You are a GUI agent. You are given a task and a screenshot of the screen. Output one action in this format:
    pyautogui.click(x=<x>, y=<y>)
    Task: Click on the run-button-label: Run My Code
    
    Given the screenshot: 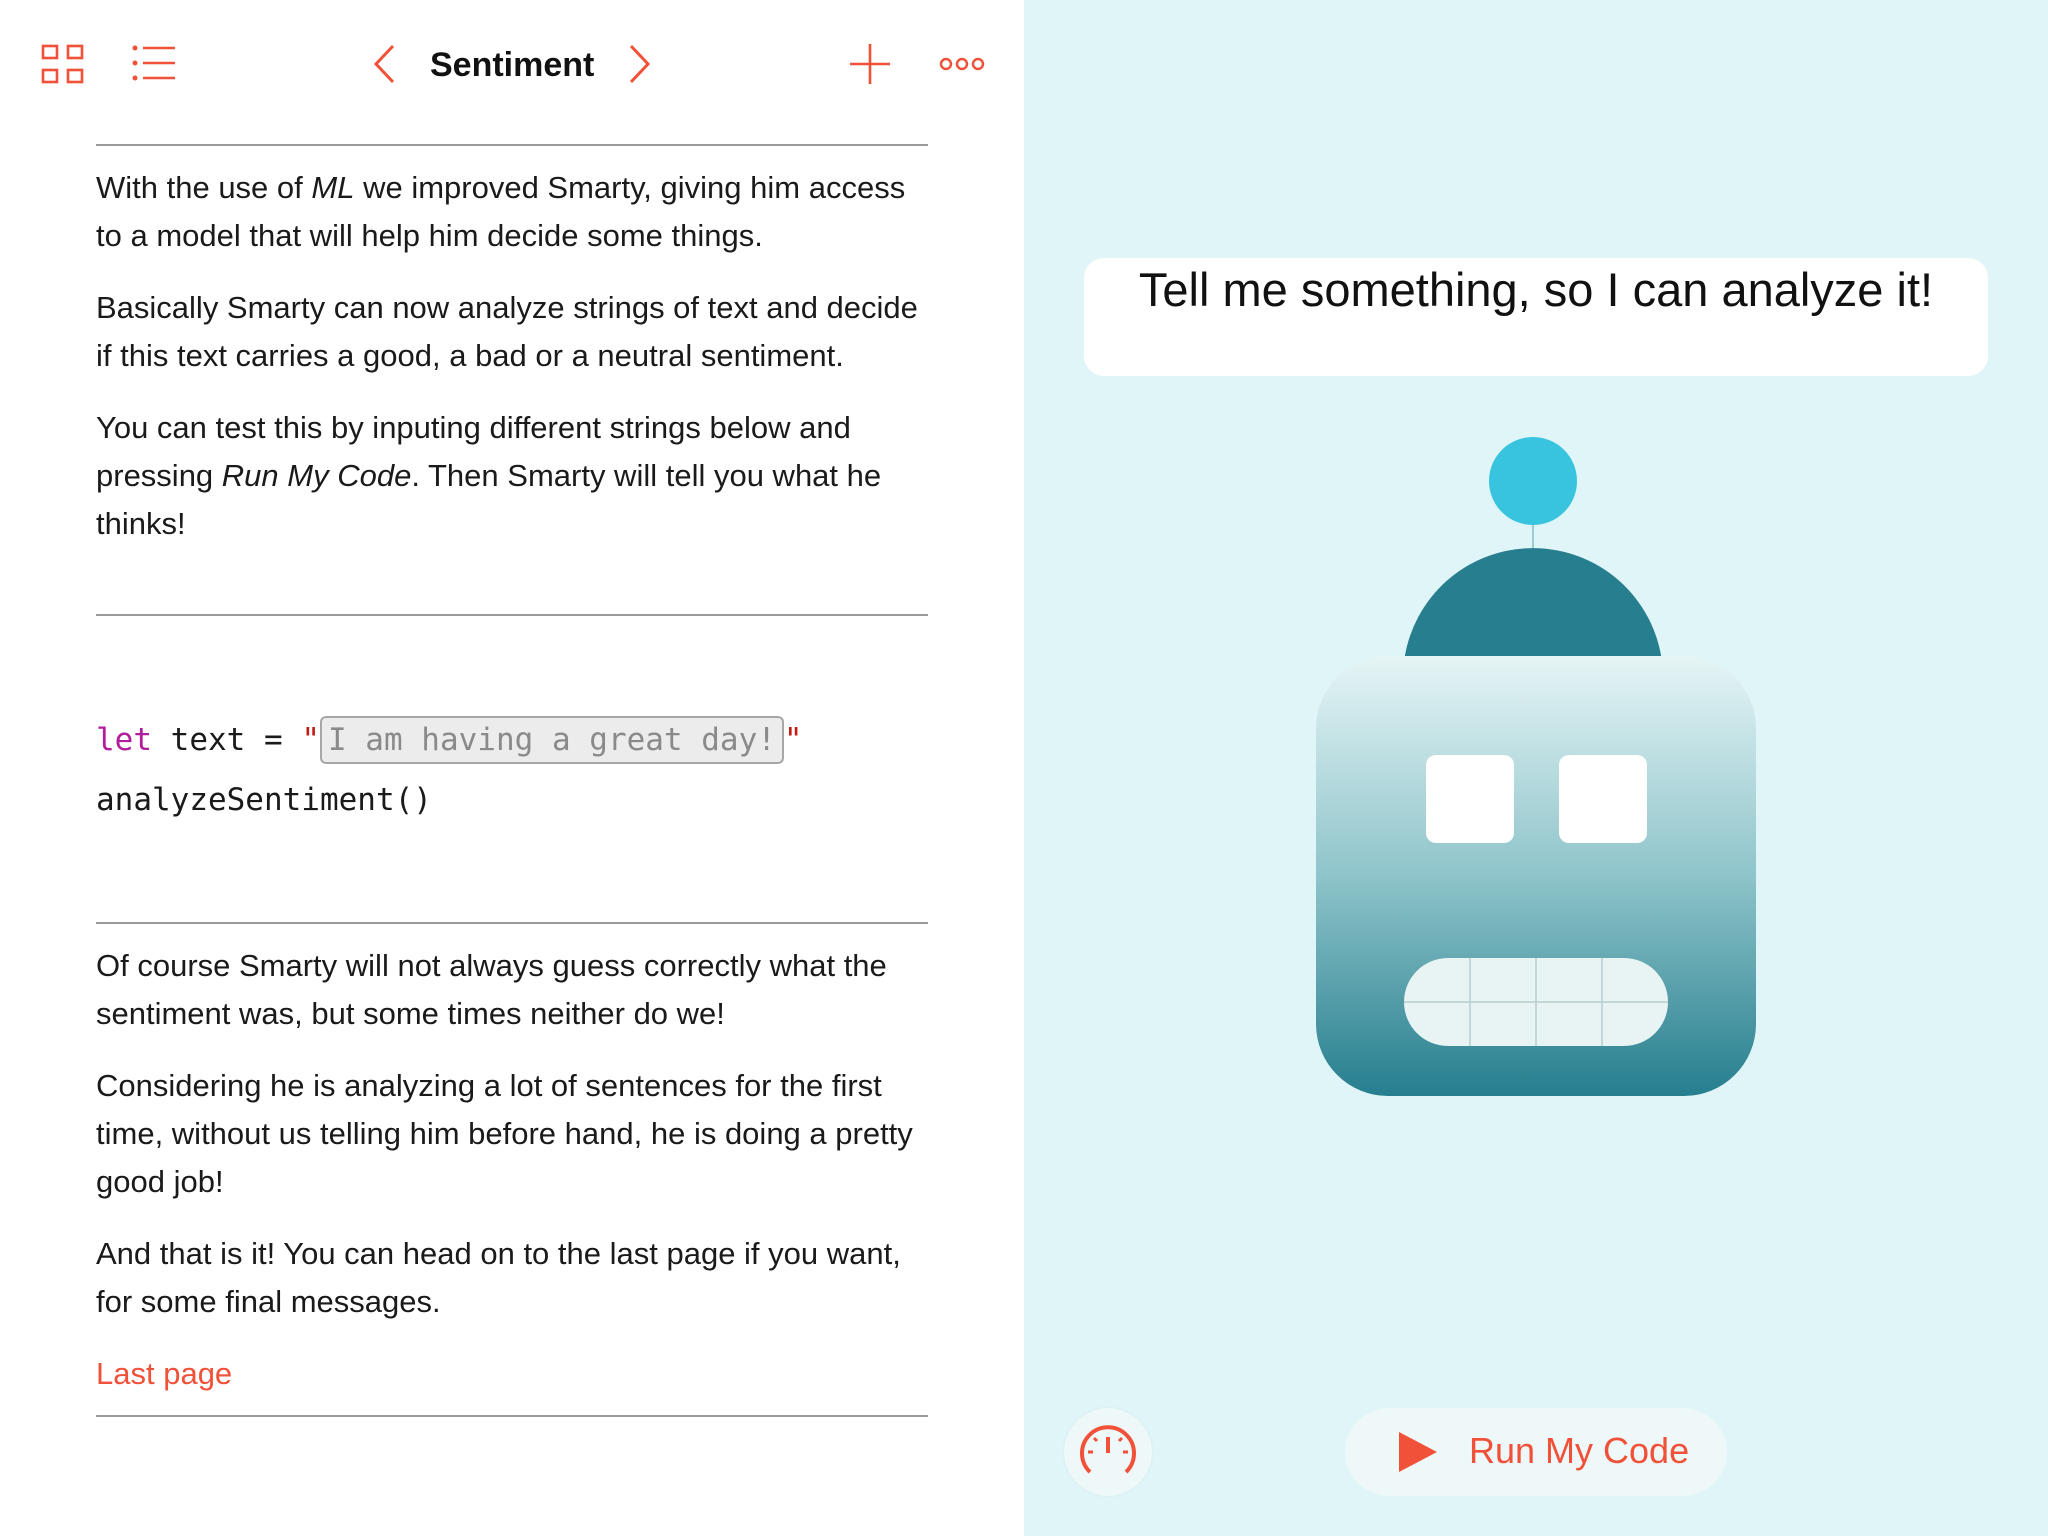 What is the action you would take?
    pyautogui.click(x=1579, y=1450)
    